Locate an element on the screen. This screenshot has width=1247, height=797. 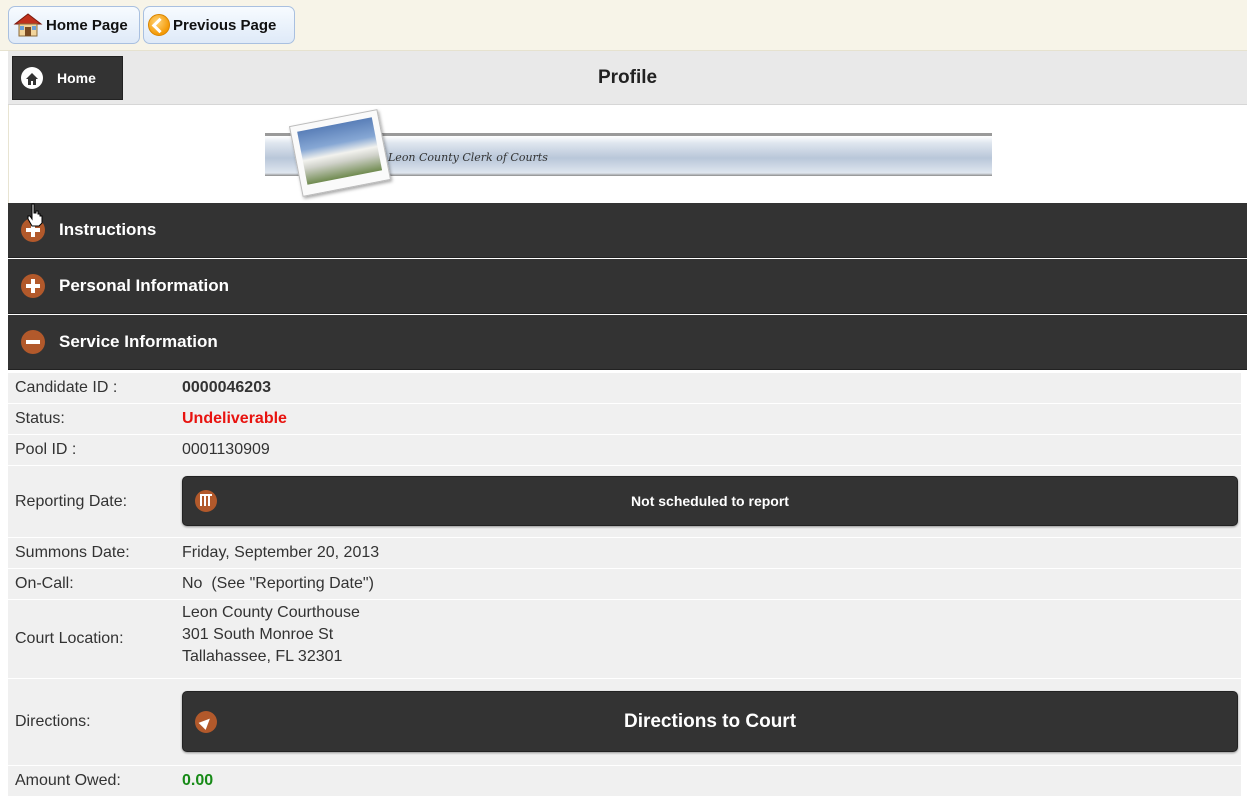
directions-button-label: Directions to Court is located at coordinates (710, 721).